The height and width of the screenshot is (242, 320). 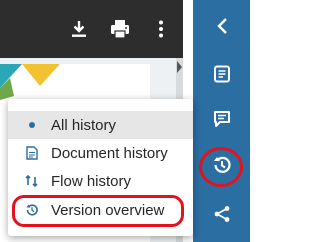 What do you see at coordinates (79, 29) in the screenshot?
I see `download-icon` at bounding box center [79, 29].